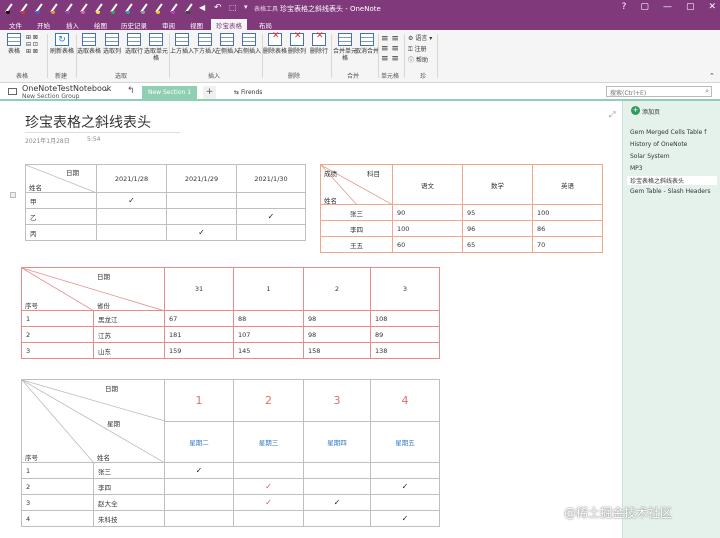 The image size is (720, 538). I want to click on back-icon: ◀, so click(204, 8).